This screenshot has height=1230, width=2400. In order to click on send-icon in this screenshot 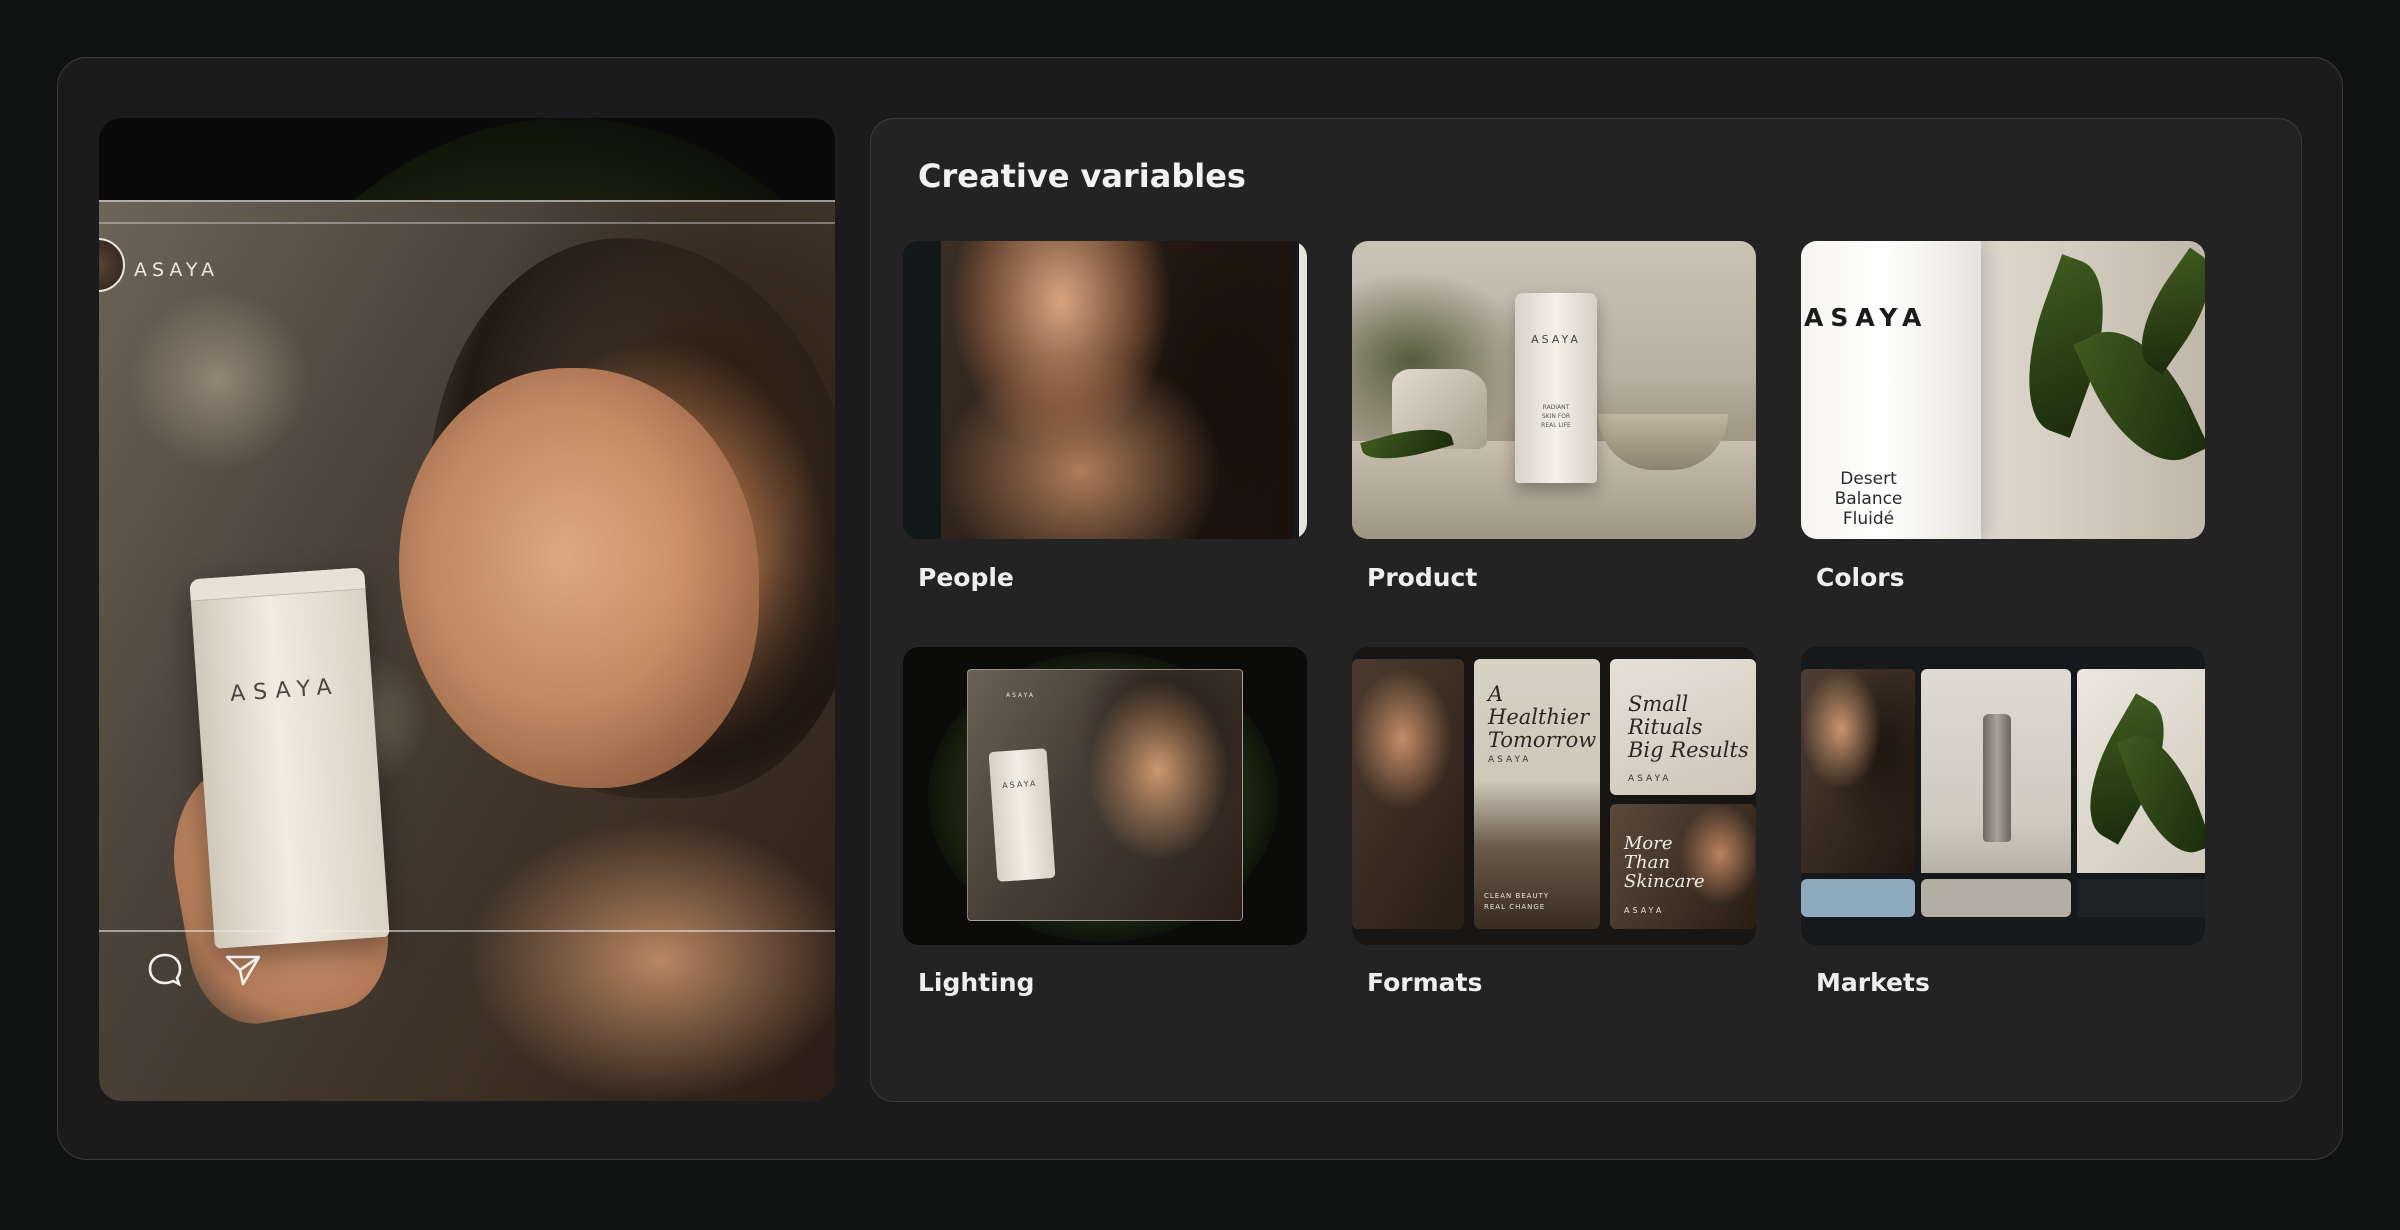, I will do `click(243, 970)`.